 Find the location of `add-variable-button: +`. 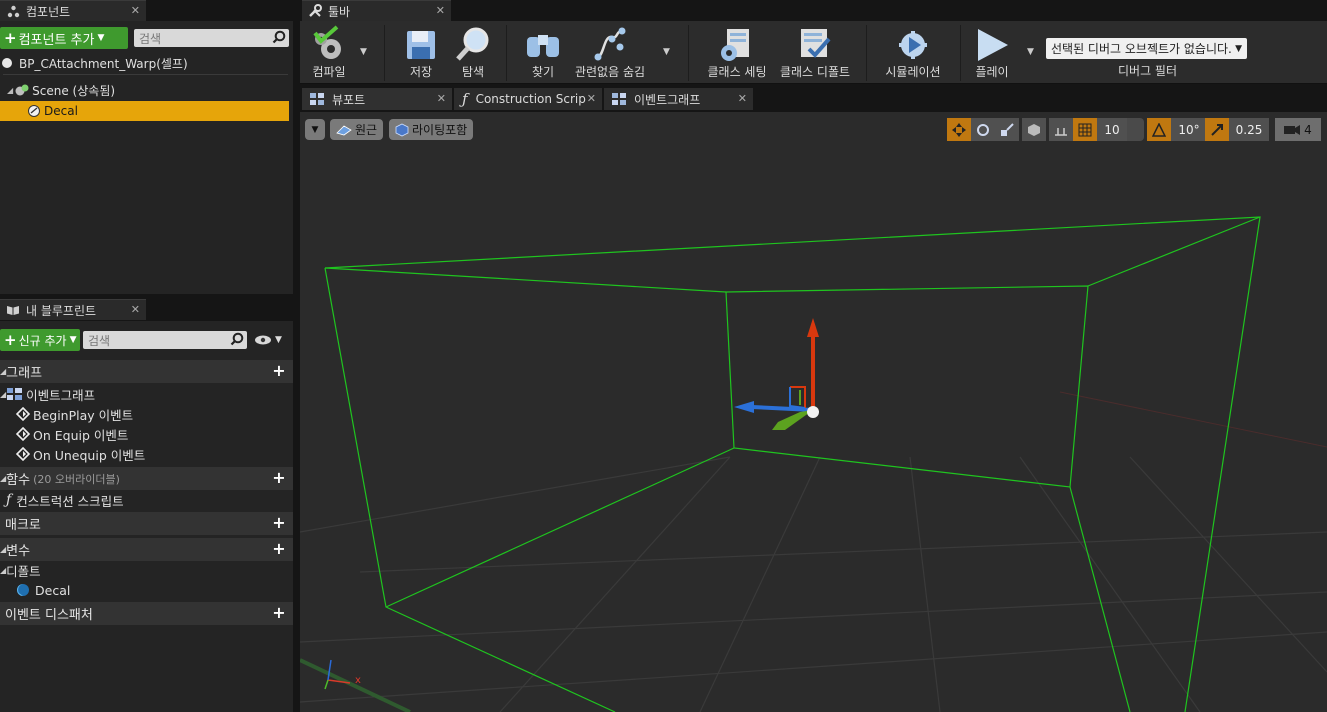

add-variable-button: + is located at coordinates (279, 549).